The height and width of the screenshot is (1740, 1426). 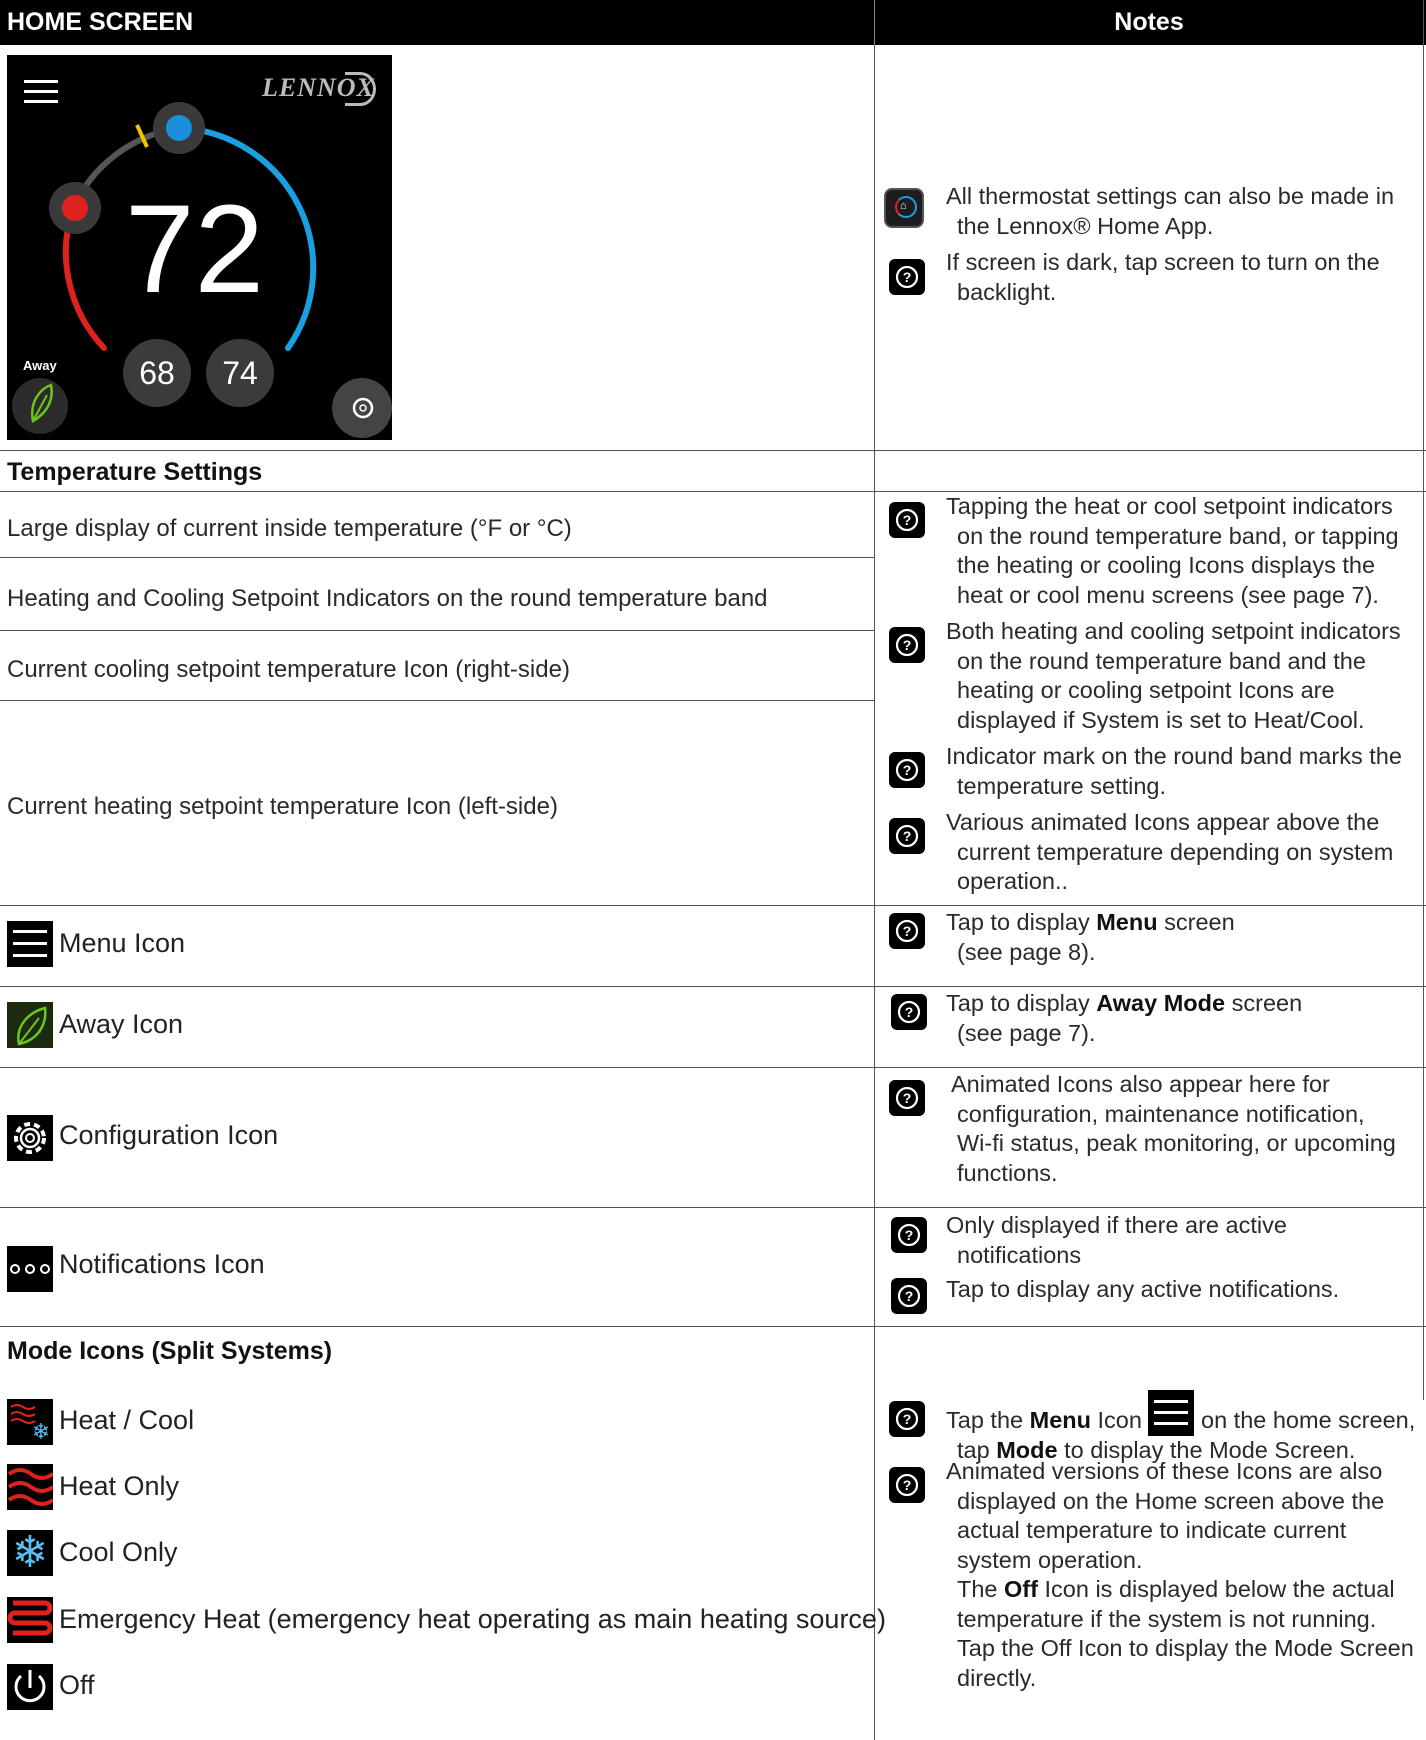 I want to click on header-notes: Notes, so click(x=1149, y=22).